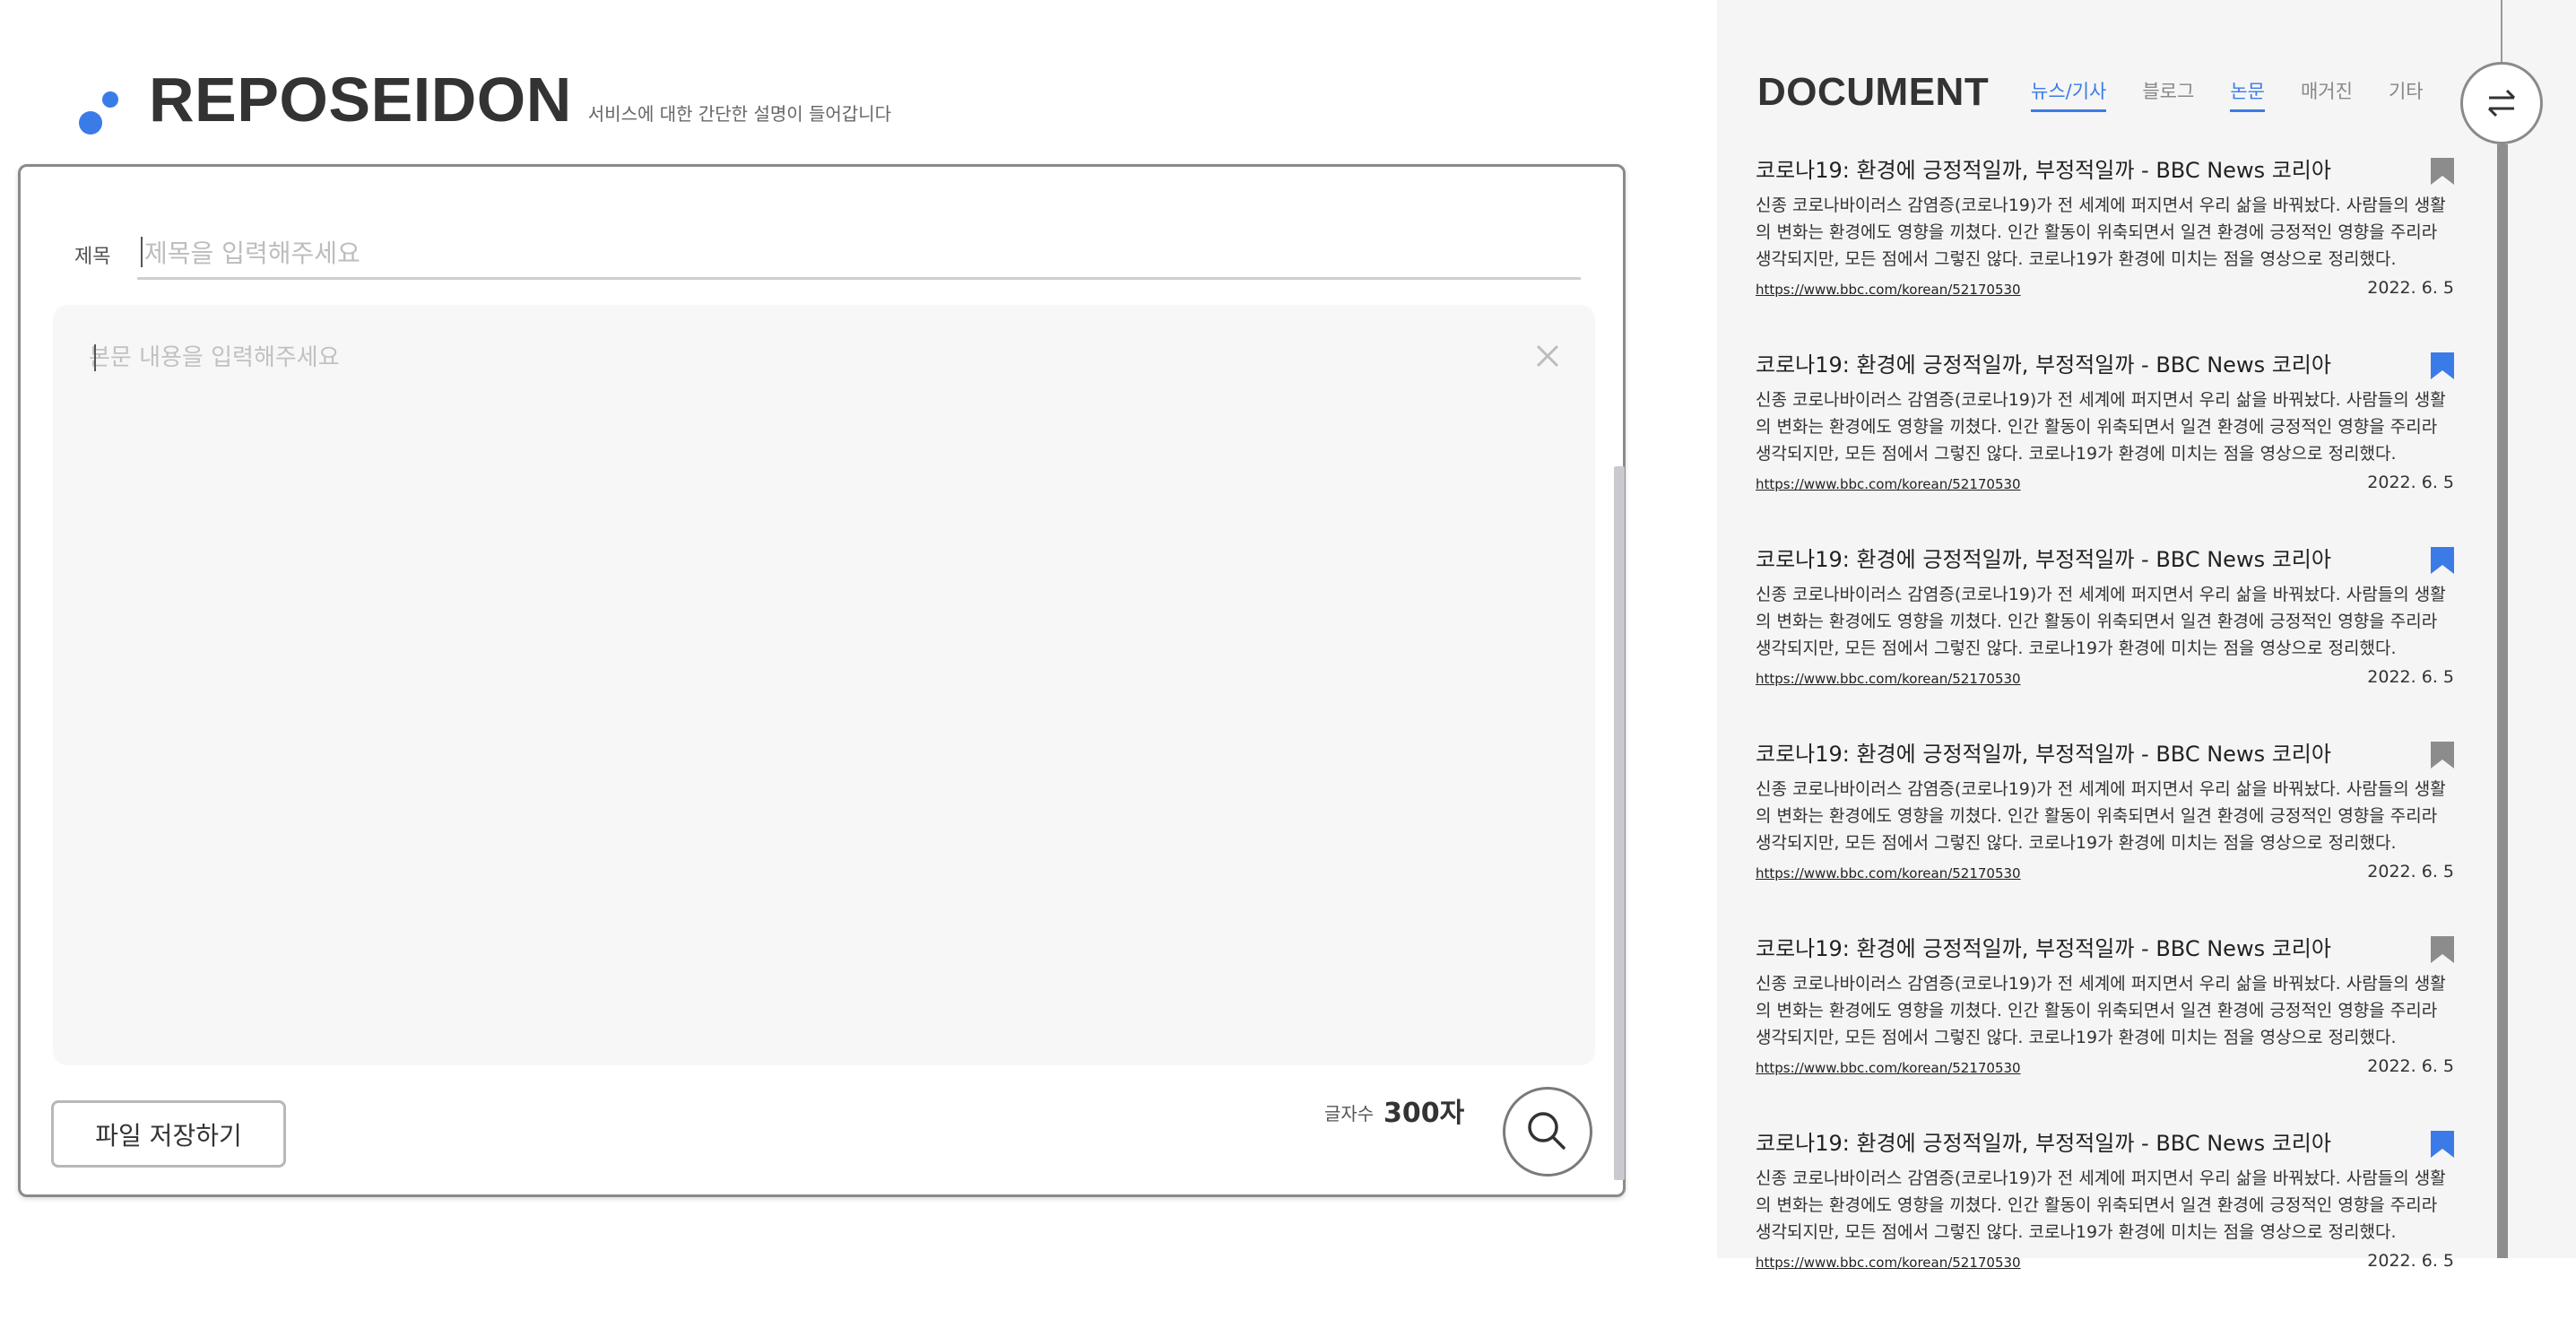  What do you see at coordinates (168, 1134) in the screenshot?
I see `save-file-button: 파일 저장하기` at bounding box center [168, 1134].